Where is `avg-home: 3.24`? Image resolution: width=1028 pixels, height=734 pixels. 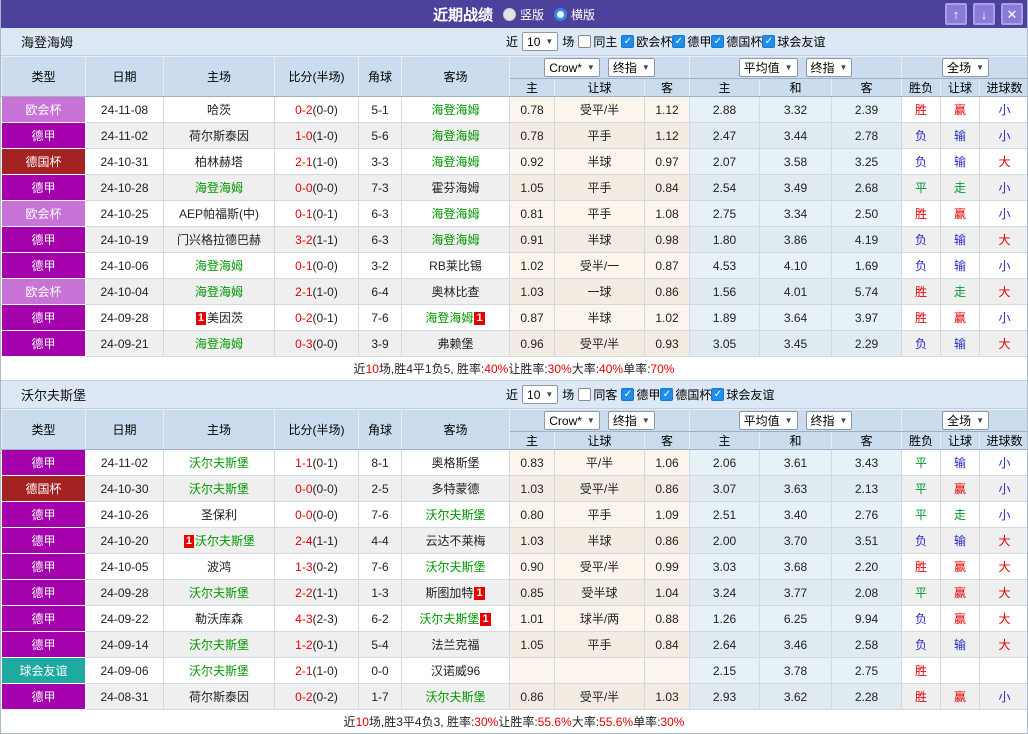 avg-home: 3.24 is located at coordinates (725, 592).